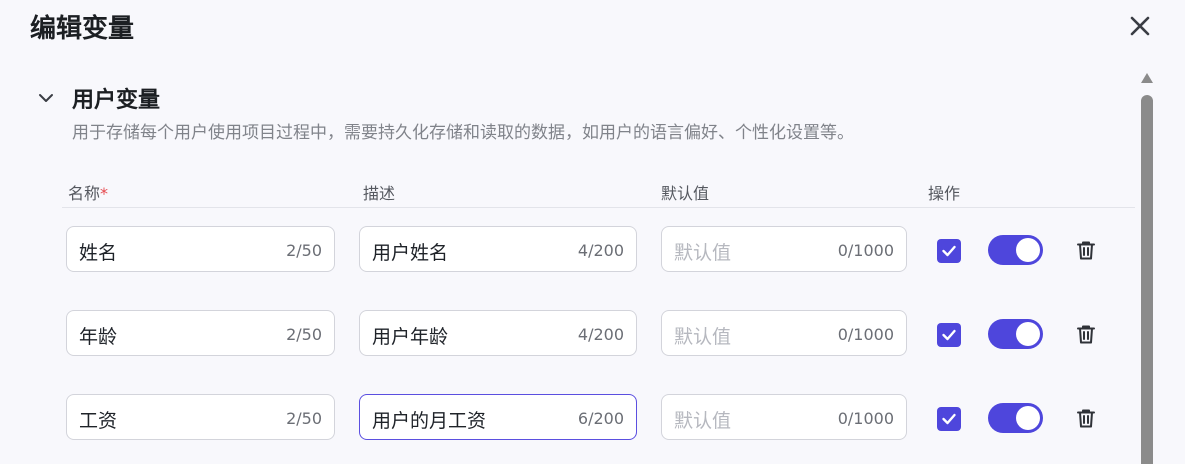 This screenshot has height=464, width=1185. I want to click on variable-name-value: 姓名, so click(98, 253).